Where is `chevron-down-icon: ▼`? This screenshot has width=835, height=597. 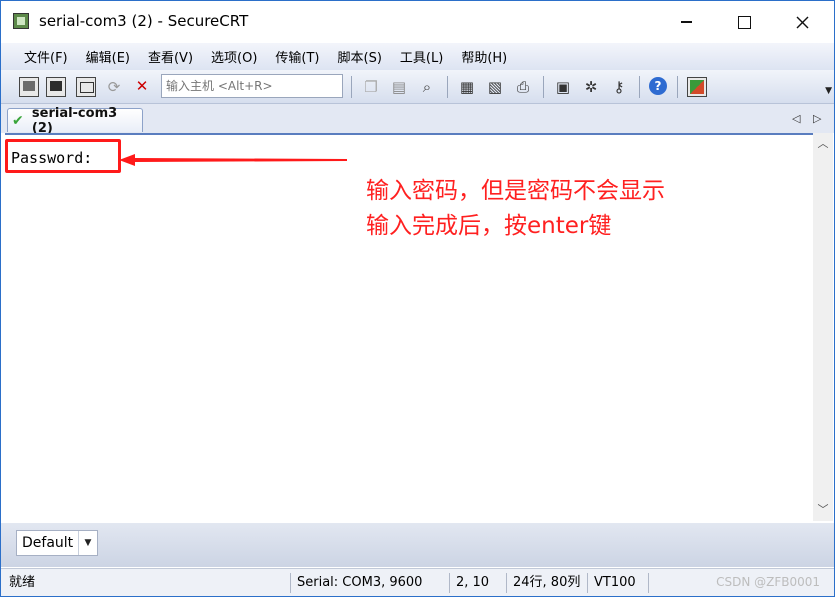
chevron-down-icon: ▼ is located at coordinates (87, 543).